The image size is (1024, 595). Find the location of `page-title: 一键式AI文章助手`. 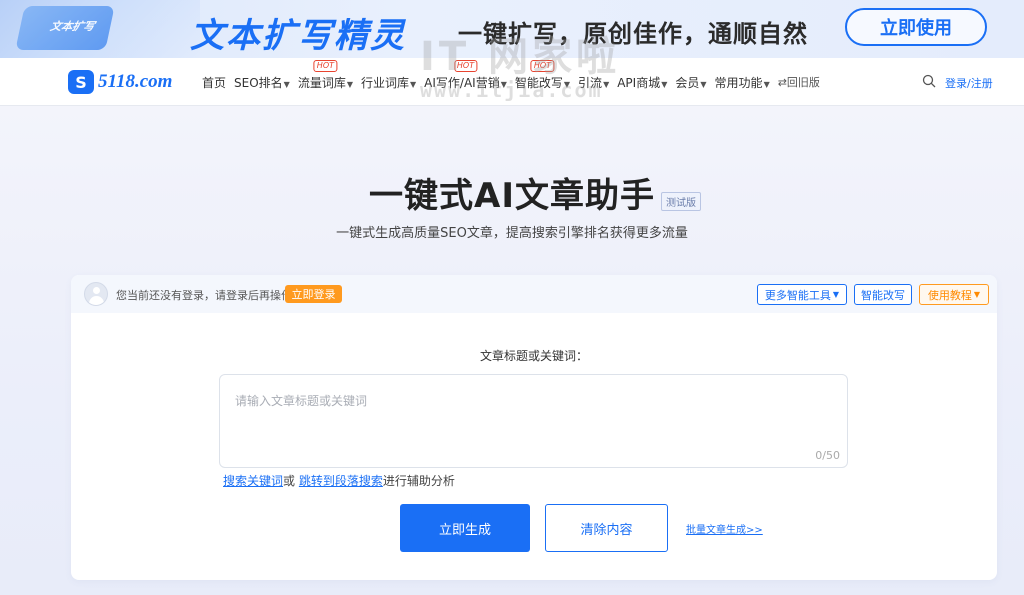

page-title: 一键式AI文章助手 is located at coordinates (512, 196).